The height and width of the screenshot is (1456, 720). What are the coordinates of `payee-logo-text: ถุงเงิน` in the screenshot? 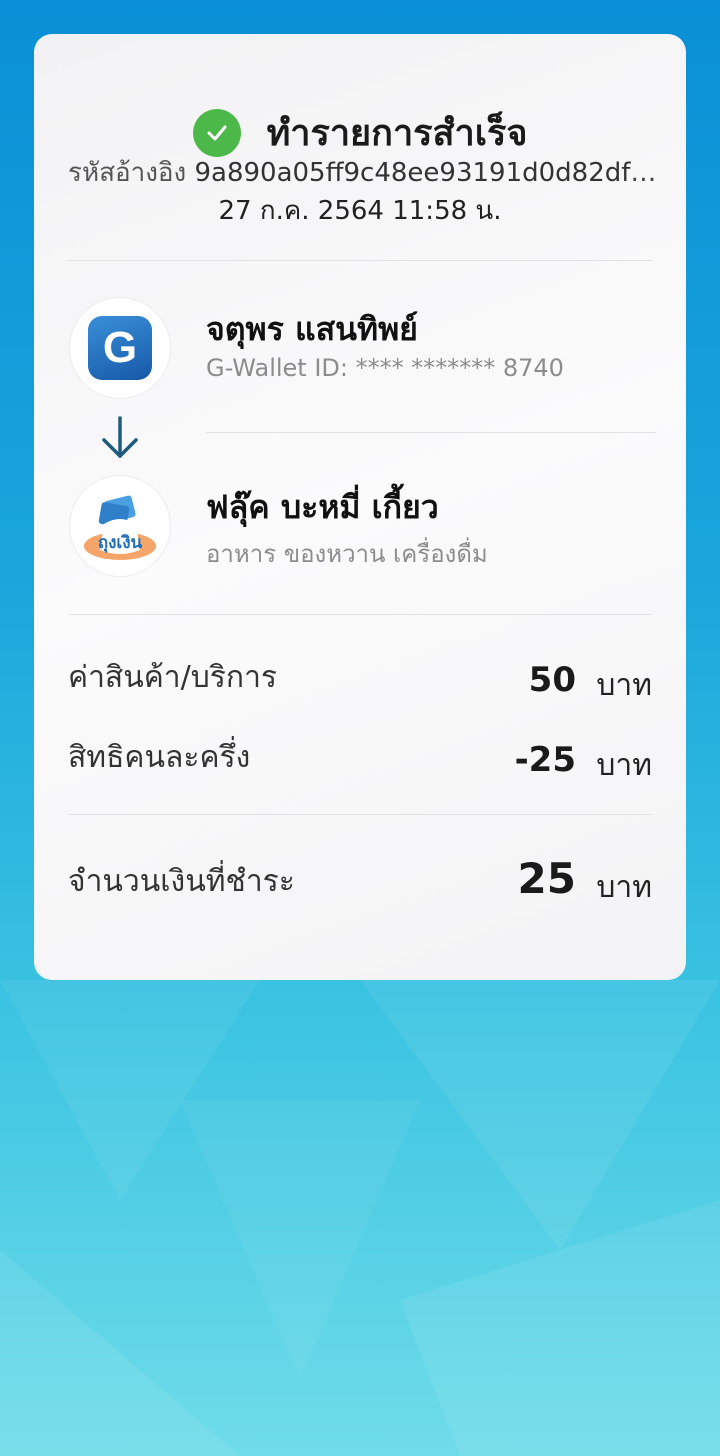 It's located at (120, 543).